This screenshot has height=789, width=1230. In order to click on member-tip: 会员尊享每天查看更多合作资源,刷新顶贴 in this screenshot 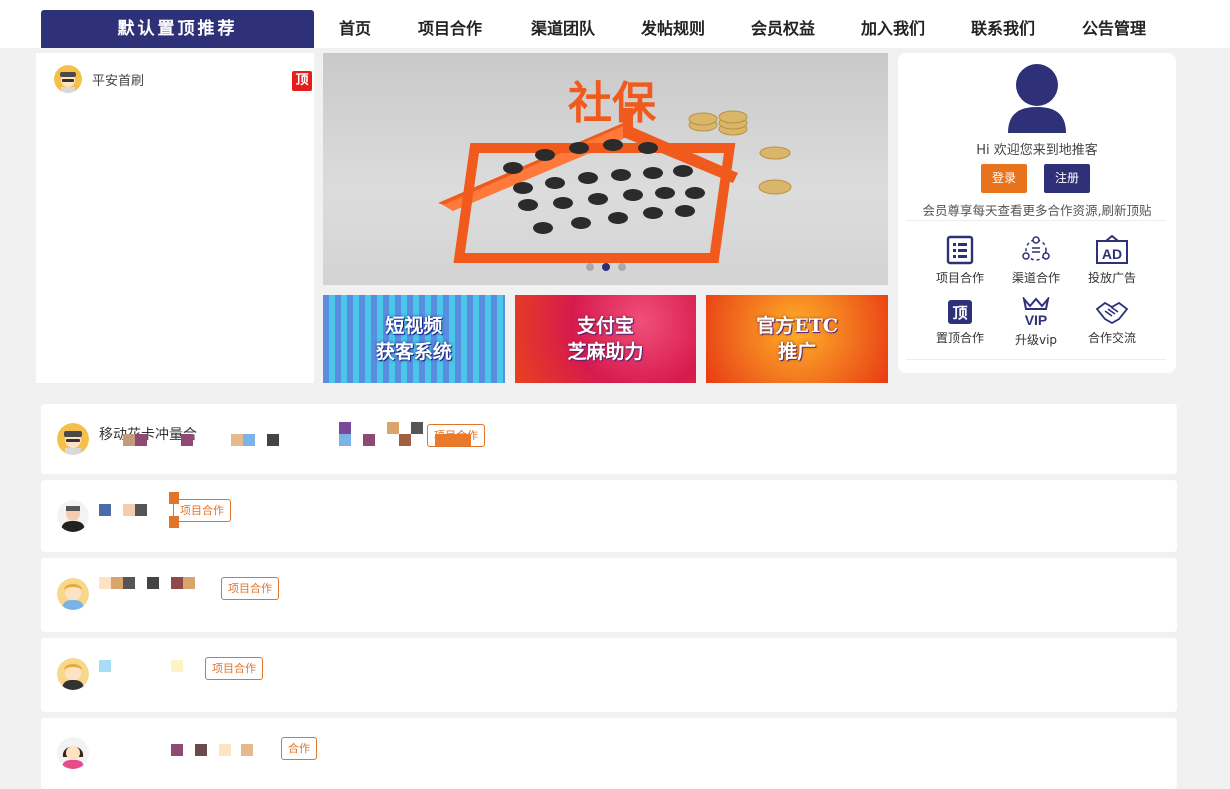, I will do `click(1037, 210)`.